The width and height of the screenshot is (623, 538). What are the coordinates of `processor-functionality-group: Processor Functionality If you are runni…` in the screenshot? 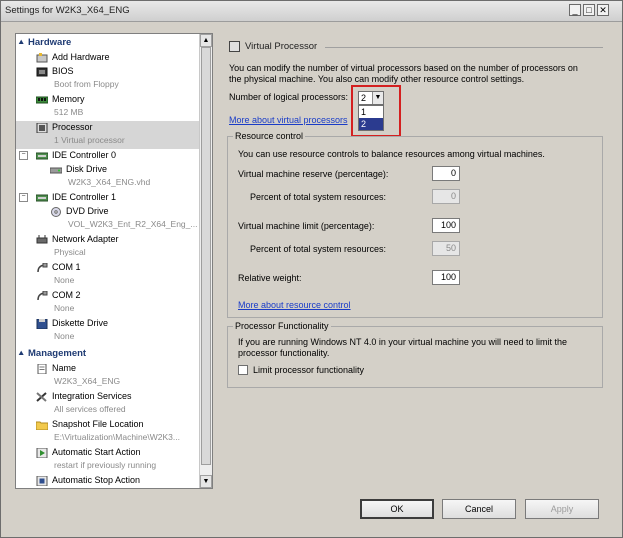 It's located at (415, 354).